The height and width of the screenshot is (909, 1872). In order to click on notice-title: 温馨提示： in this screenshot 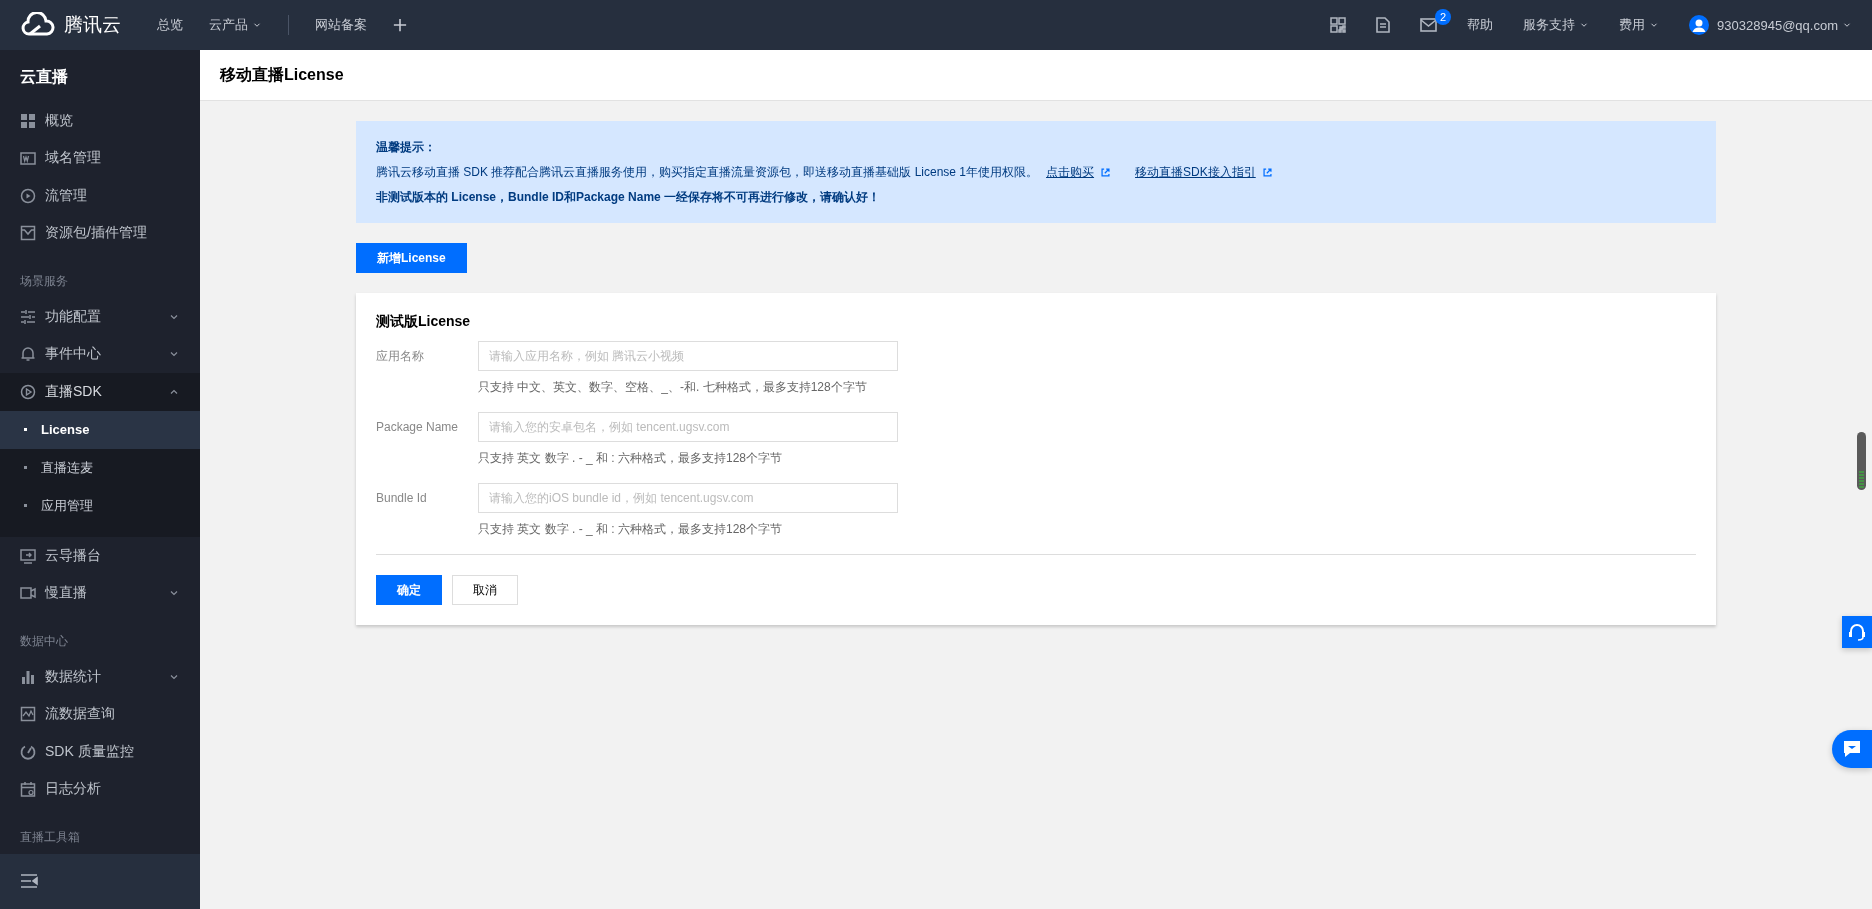, I will do `click(406, 147)`.